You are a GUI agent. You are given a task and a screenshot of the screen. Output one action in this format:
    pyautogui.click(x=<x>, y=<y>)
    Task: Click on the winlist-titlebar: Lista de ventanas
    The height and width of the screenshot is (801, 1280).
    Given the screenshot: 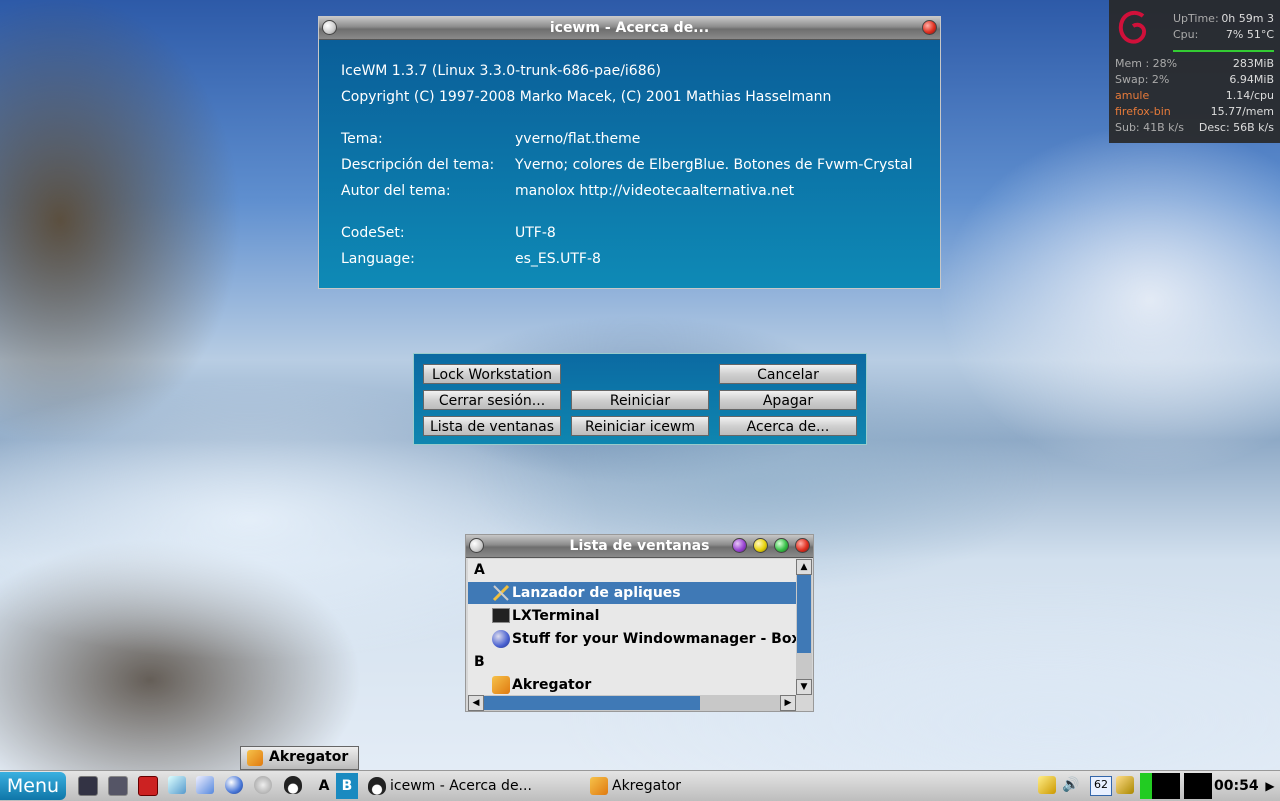 What is the action you would take?
    pyautogui.click(x=639, y=546)
    